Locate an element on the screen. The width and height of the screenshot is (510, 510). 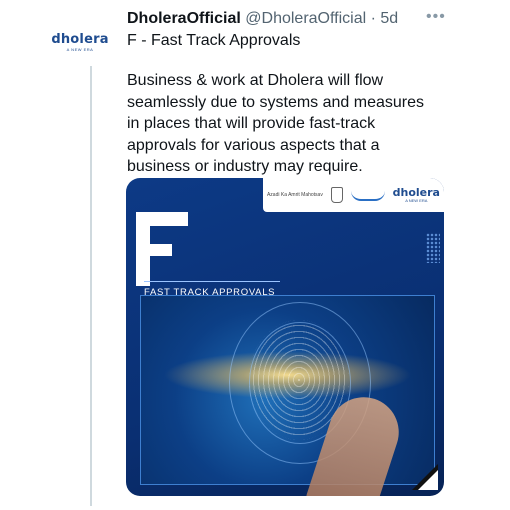
handle: @DholeraOfficial is located at coordinates (305, 18).